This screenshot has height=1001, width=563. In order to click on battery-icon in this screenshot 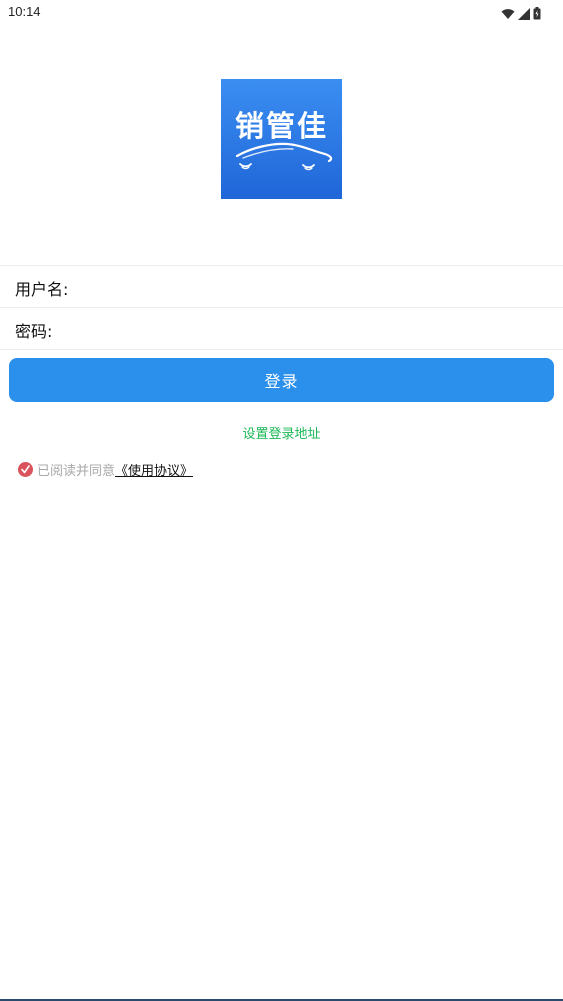, I will do `click(537, 14)`.